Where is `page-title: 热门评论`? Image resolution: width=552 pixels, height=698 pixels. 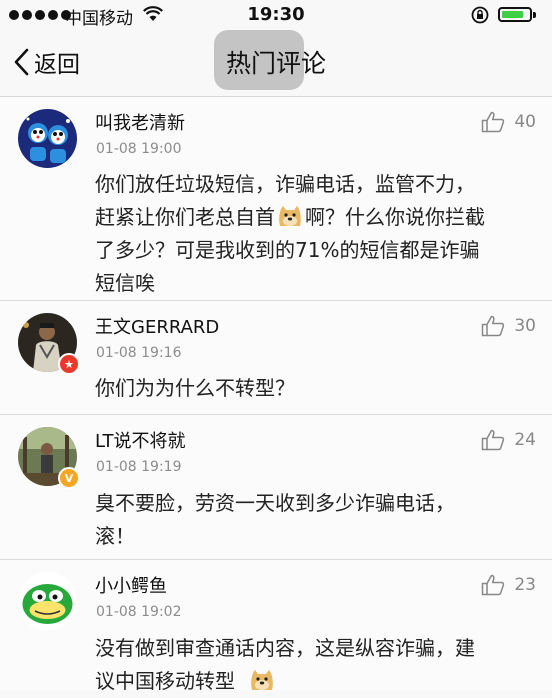
page-title: 热门评论 is located at coordinates (275, 63).